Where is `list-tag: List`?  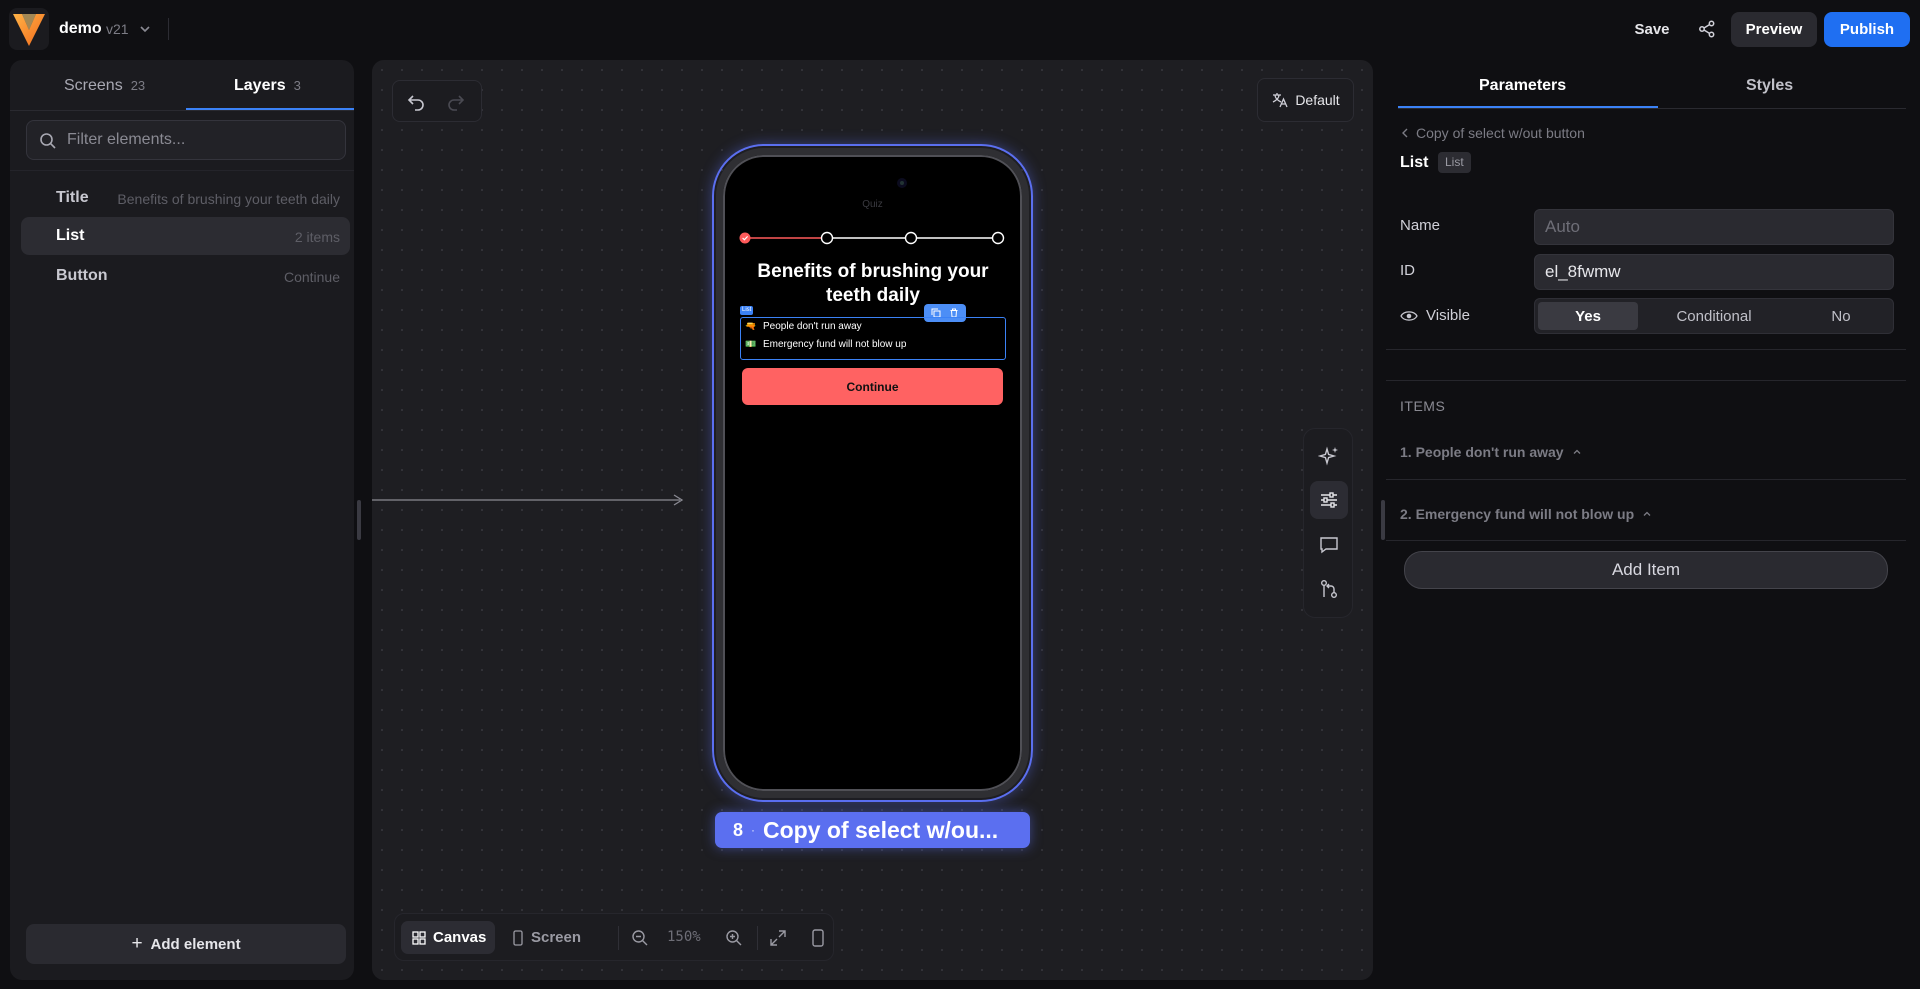 list-tag: List is located at coordinates (747, 310).